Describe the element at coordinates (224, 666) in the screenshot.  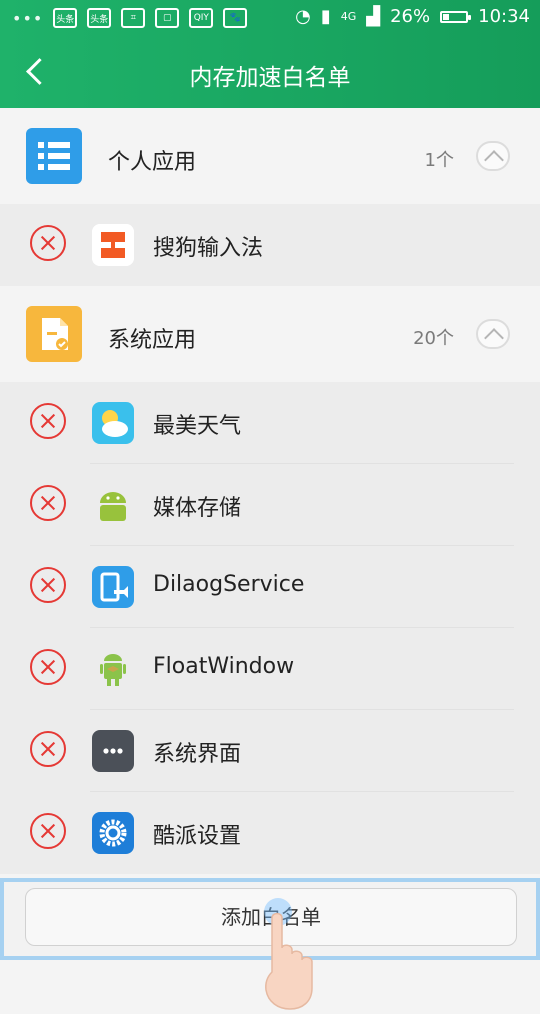
I see `app-name: FloatWindow` at that location.